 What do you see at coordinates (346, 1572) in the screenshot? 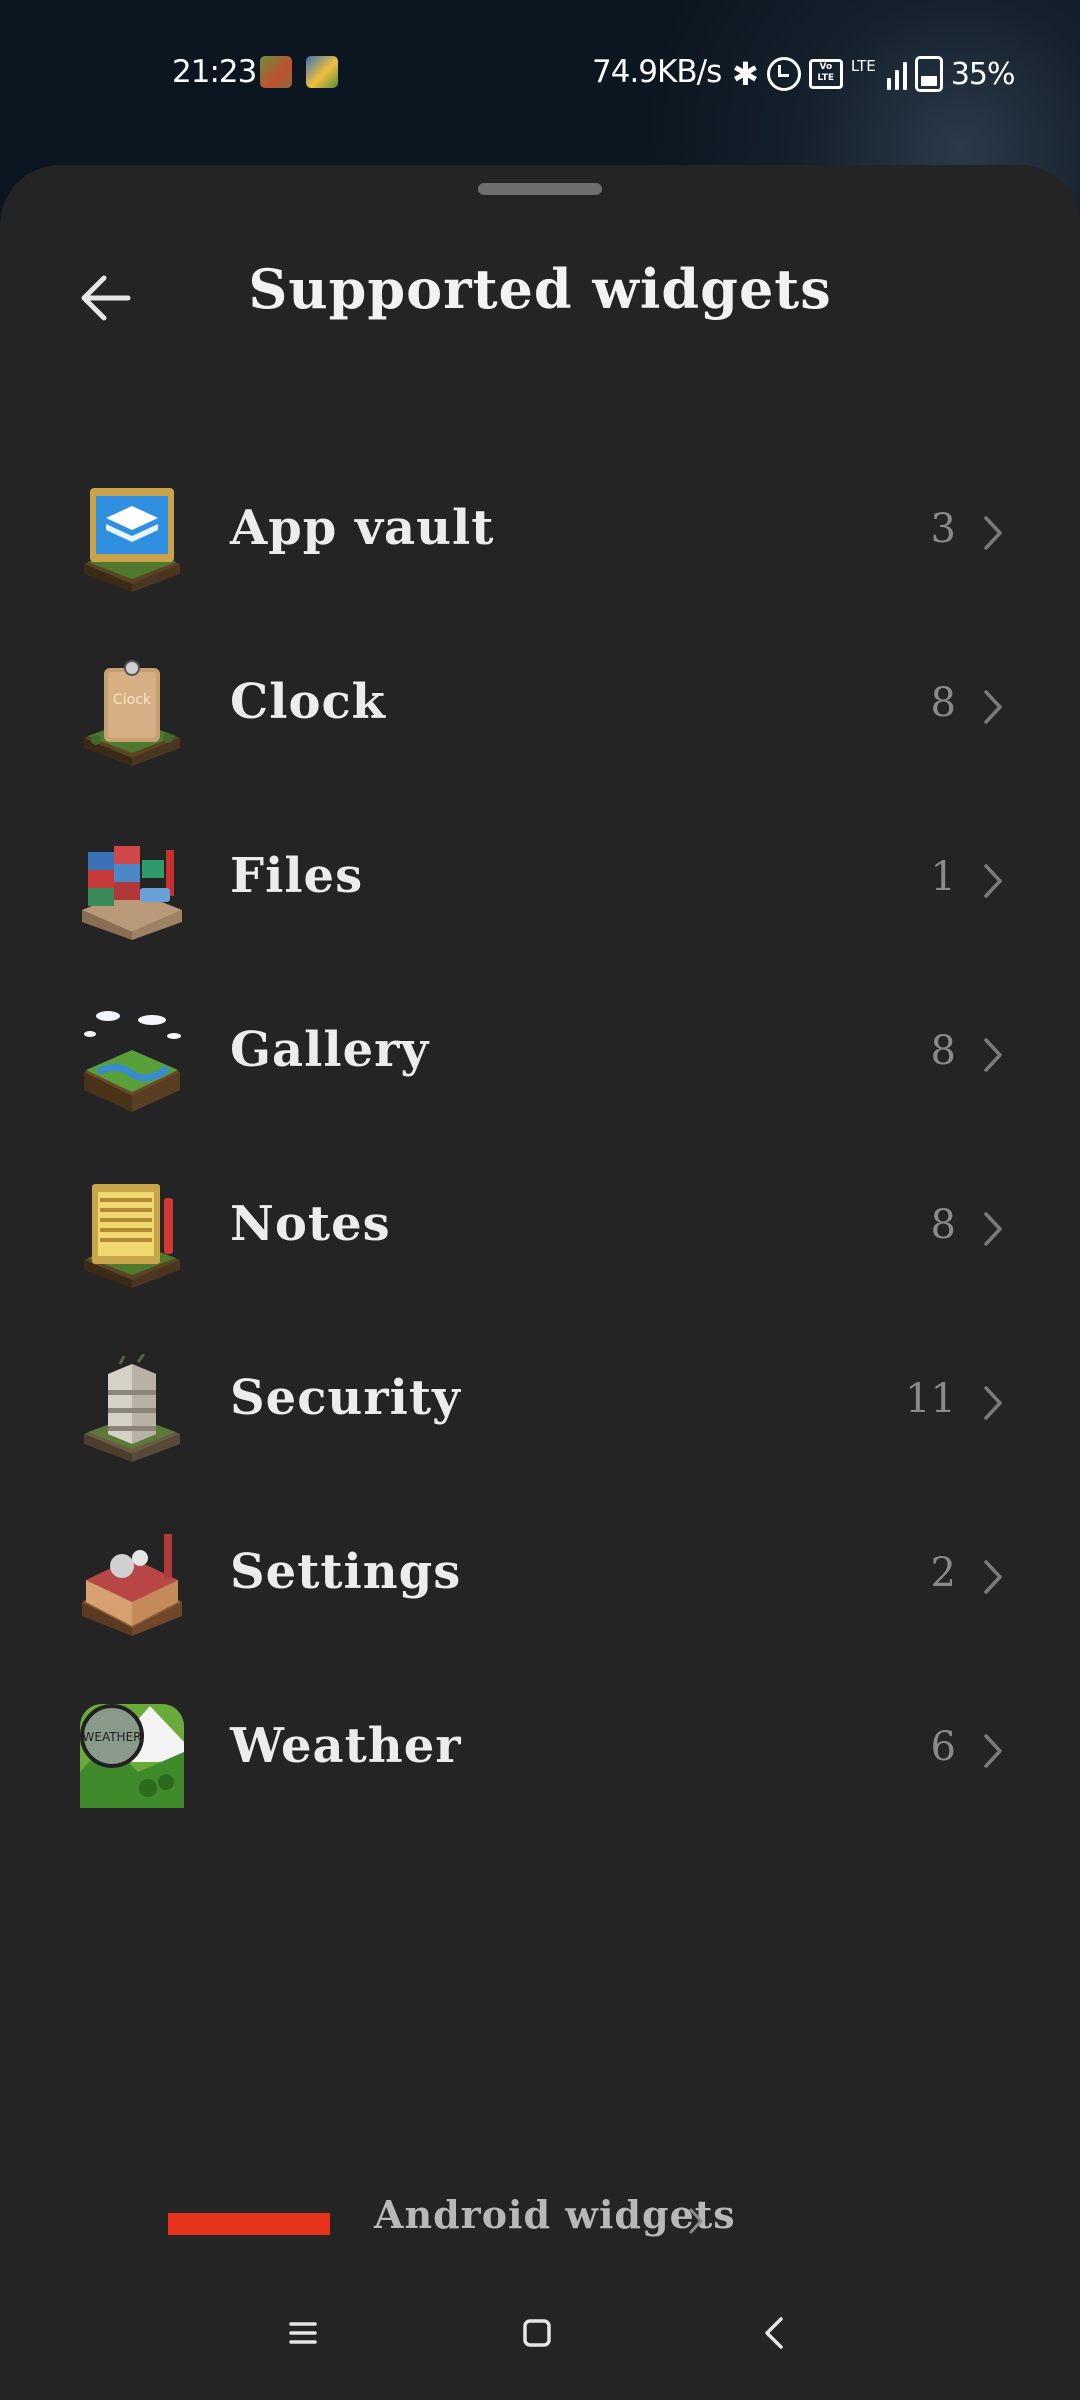
I see `item-label: Settings` at bounding box center [346, 1572].